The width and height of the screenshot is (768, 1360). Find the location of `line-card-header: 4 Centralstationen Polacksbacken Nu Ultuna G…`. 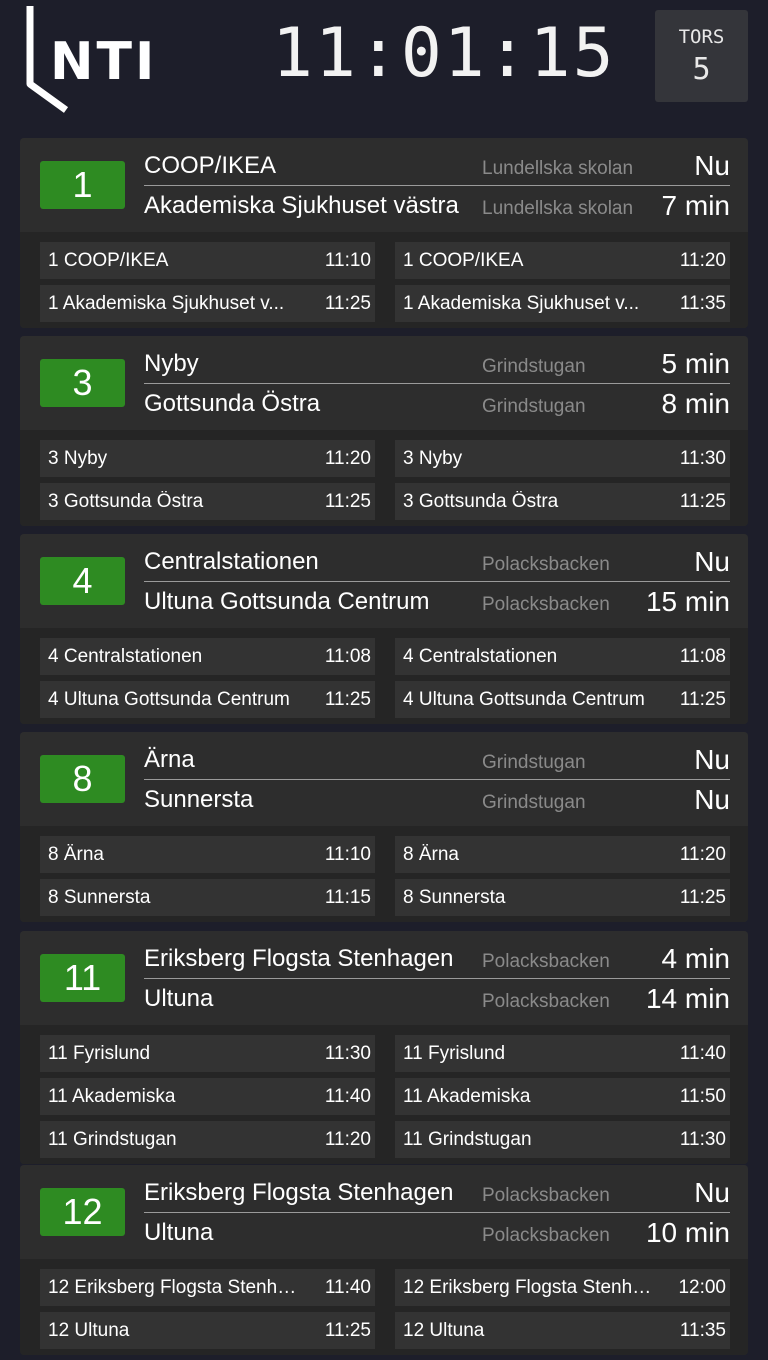

line-card-header: 4 Centralstationen Polacksbacken Nu Ultuna G… is located at coordinates (384, 581).